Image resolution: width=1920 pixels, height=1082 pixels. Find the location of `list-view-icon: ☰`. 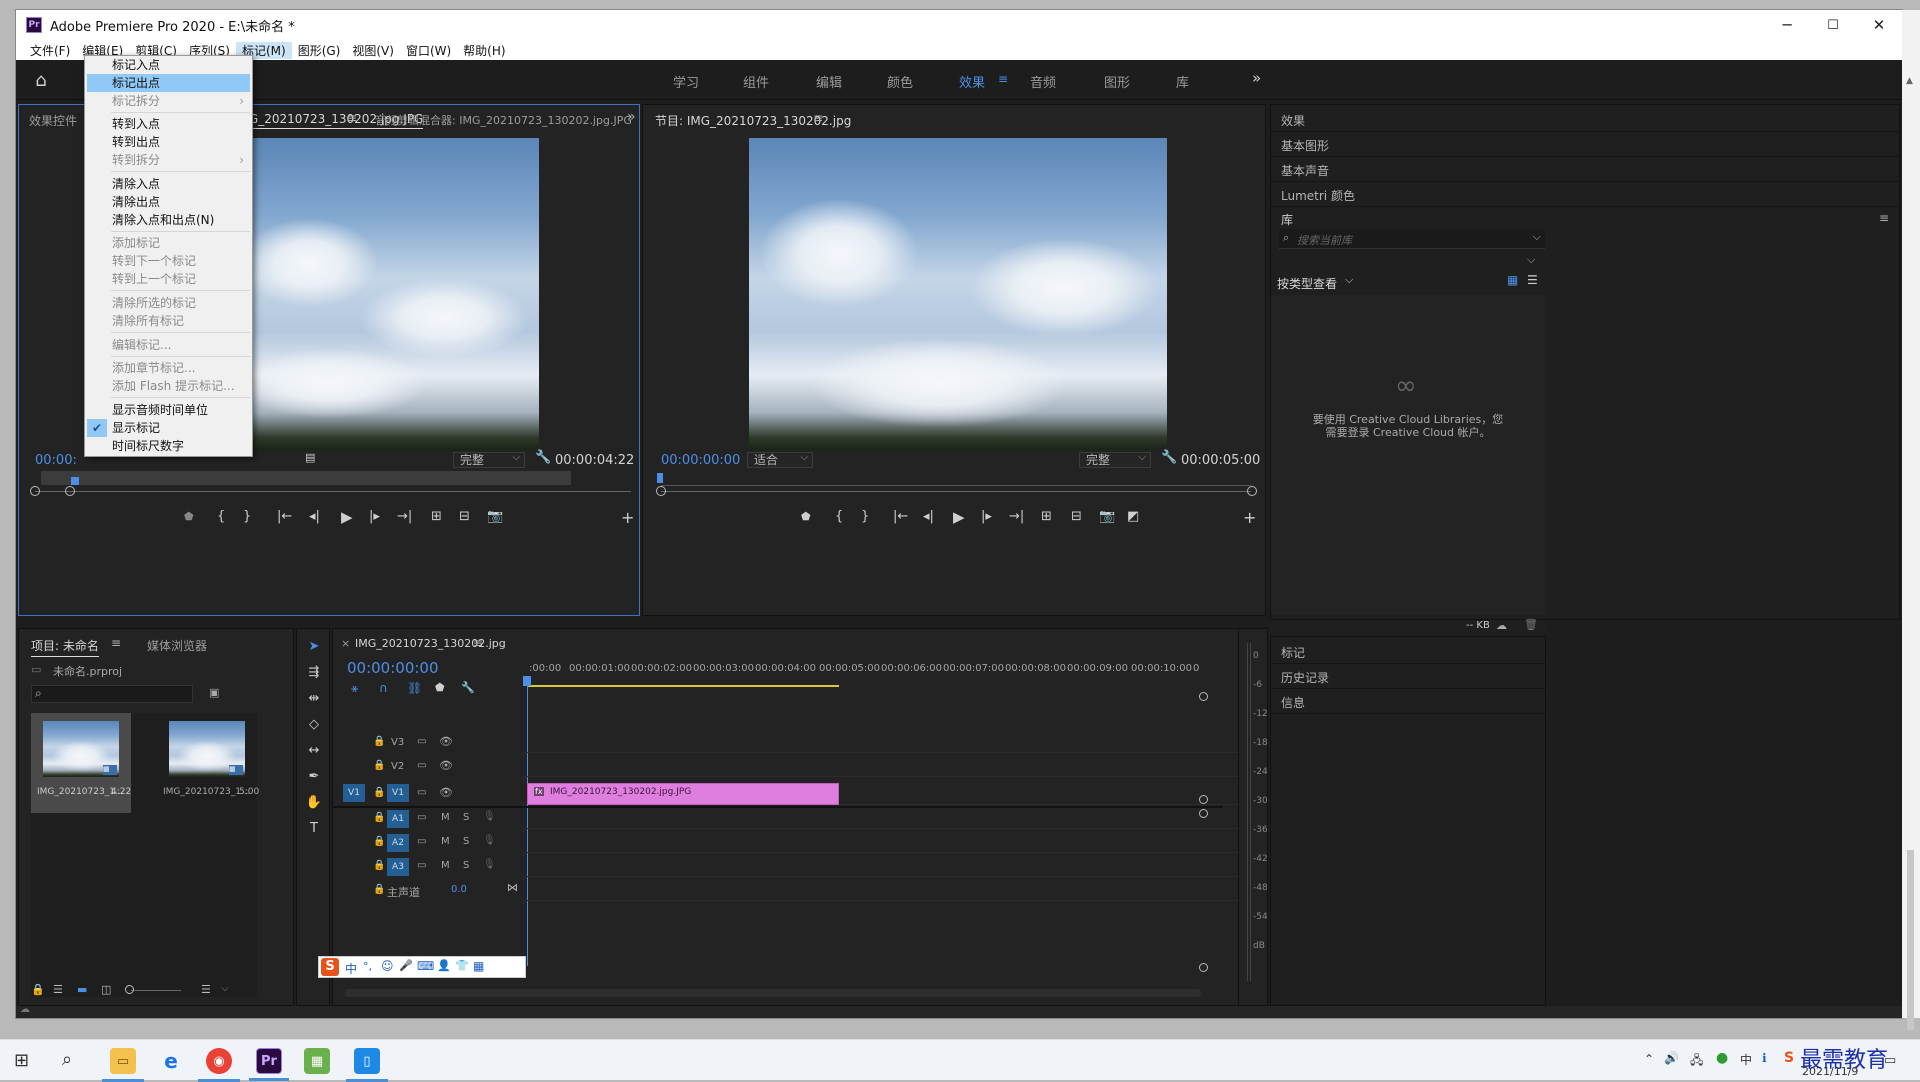

list-view-icon: ☰ is located at coordinates (58, 989).